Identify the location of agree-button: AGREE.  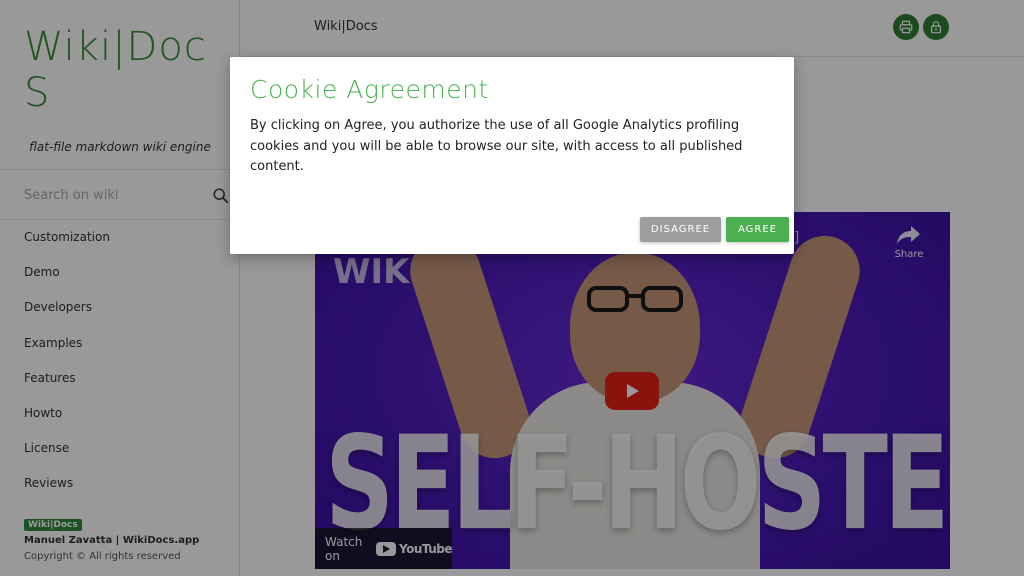
(757, 229).